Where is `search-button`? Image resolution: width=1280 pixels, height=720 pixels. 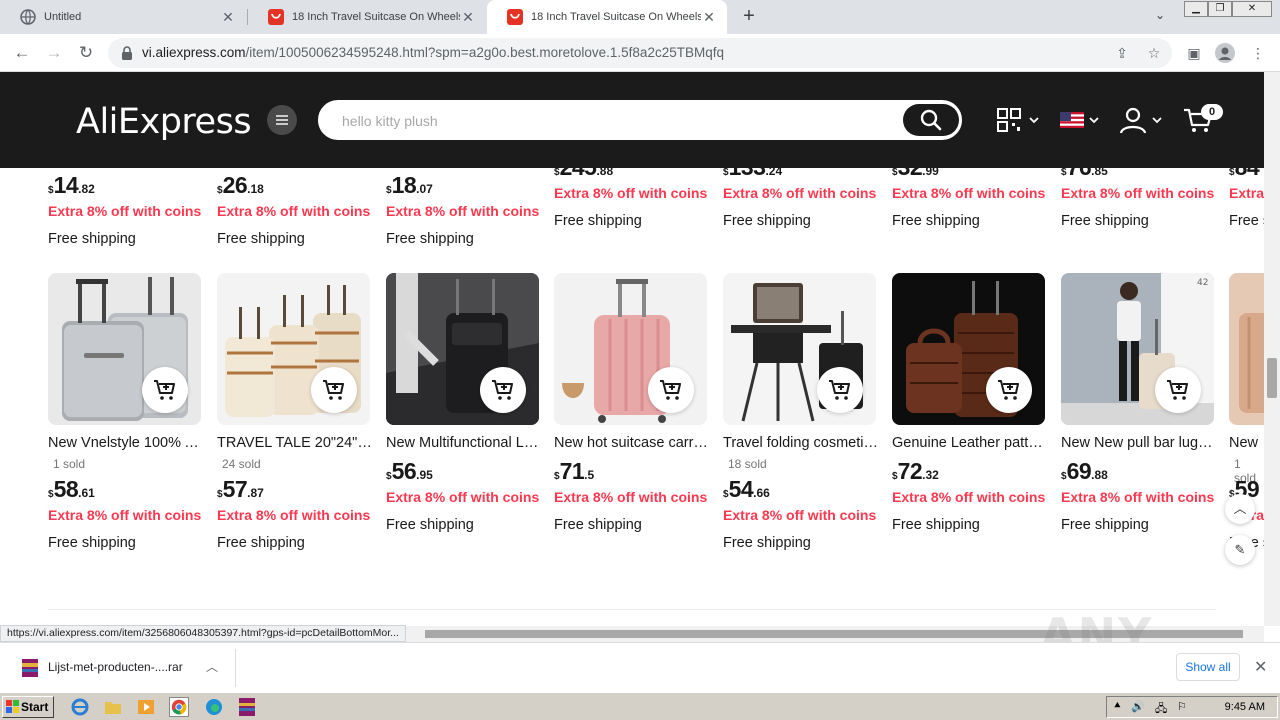
search-button is located at coordinates (931, 120).